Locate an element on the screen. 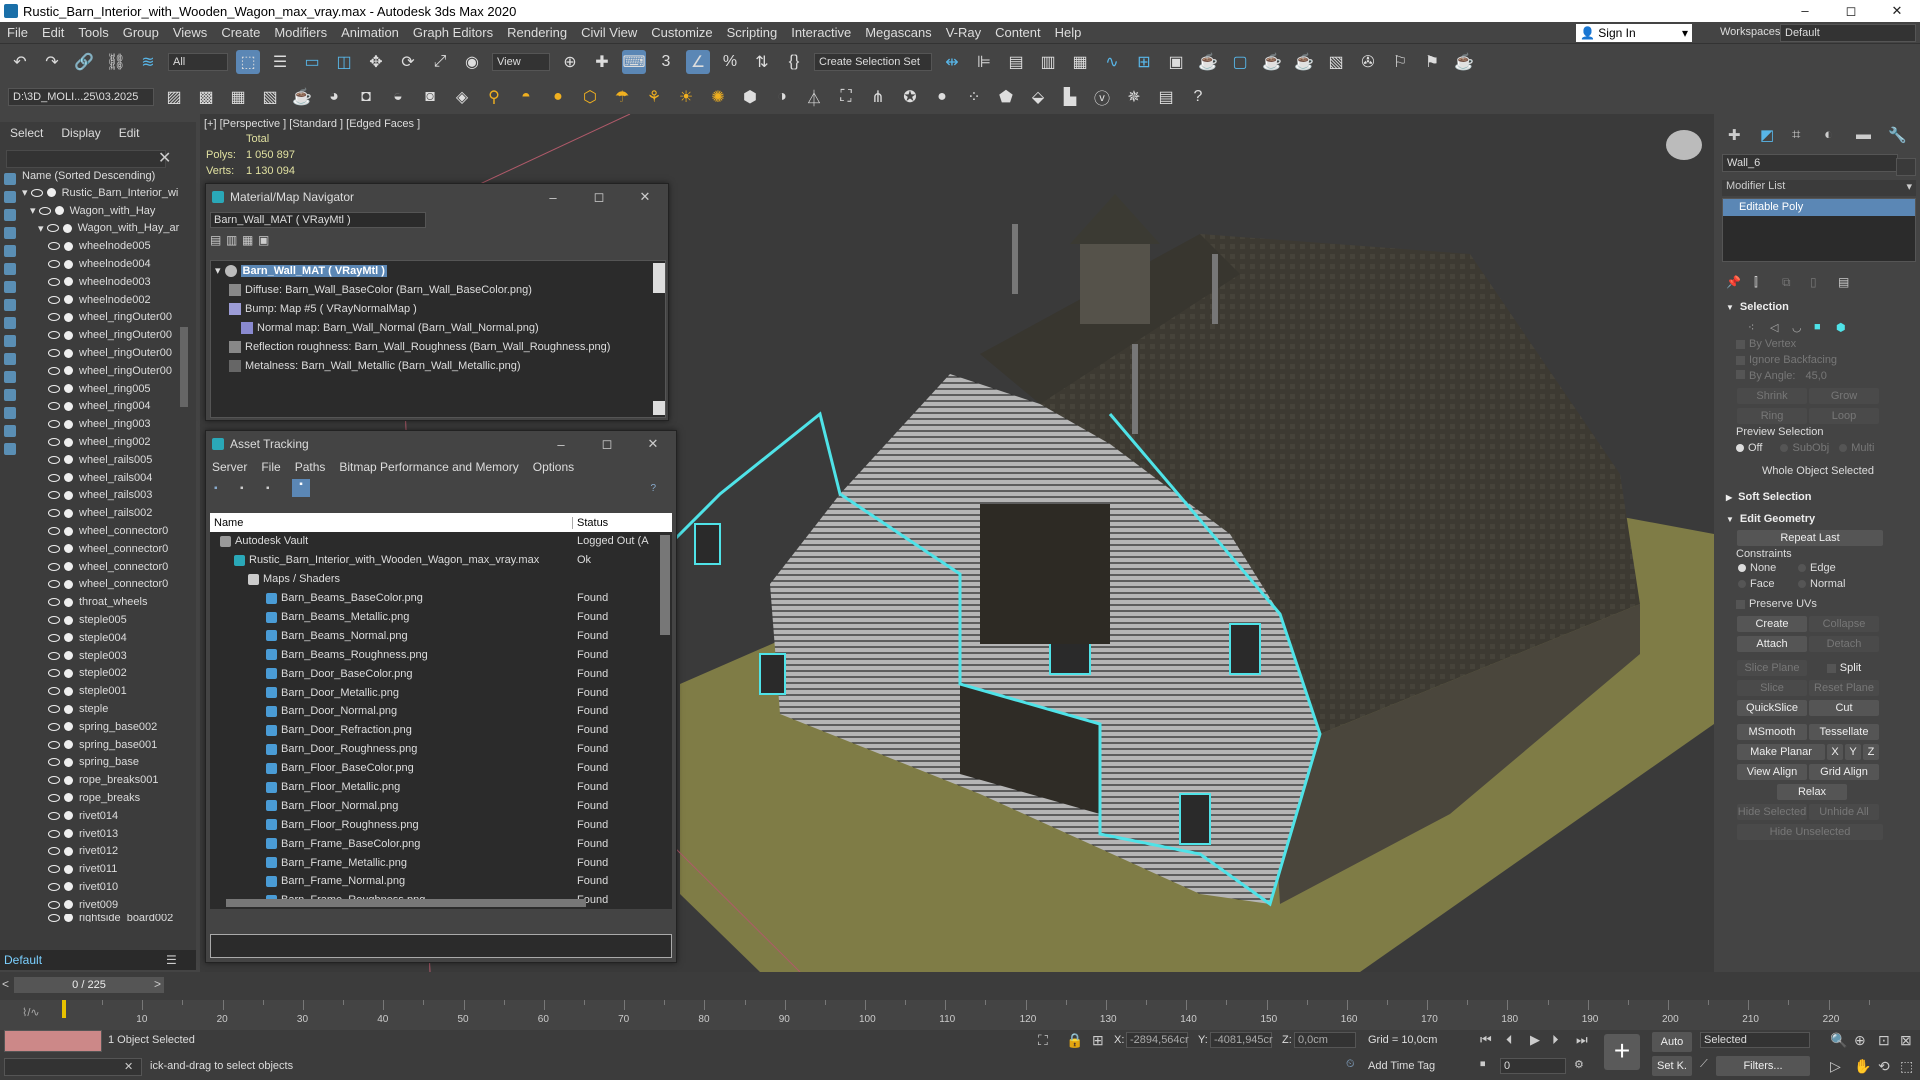 The image size is (1920, 1080). menu-graph-editors: Graph Editors is located at coordinates (453, 32).